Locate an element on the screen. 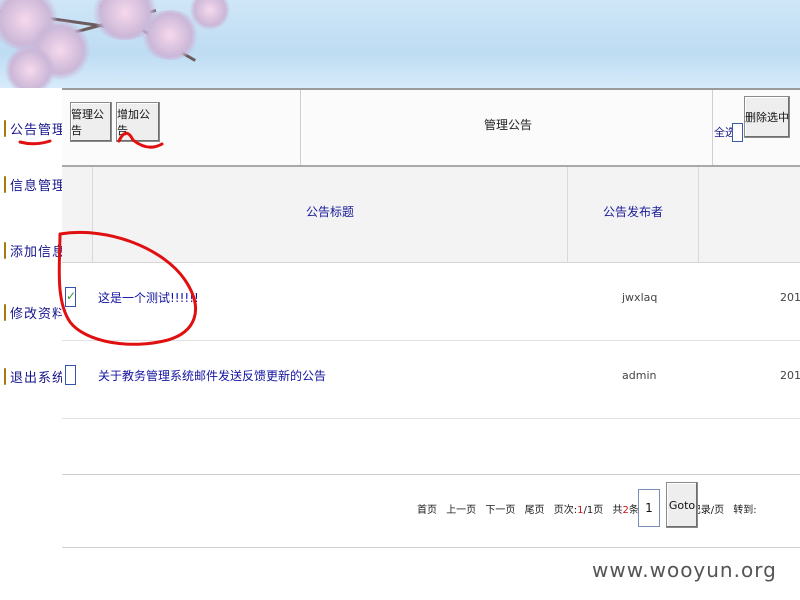 Image resolution: width=800 pixels, height=600 pixels. sidebar-item-edit-profile: 修改资料 is located at coordinates (34, 312).